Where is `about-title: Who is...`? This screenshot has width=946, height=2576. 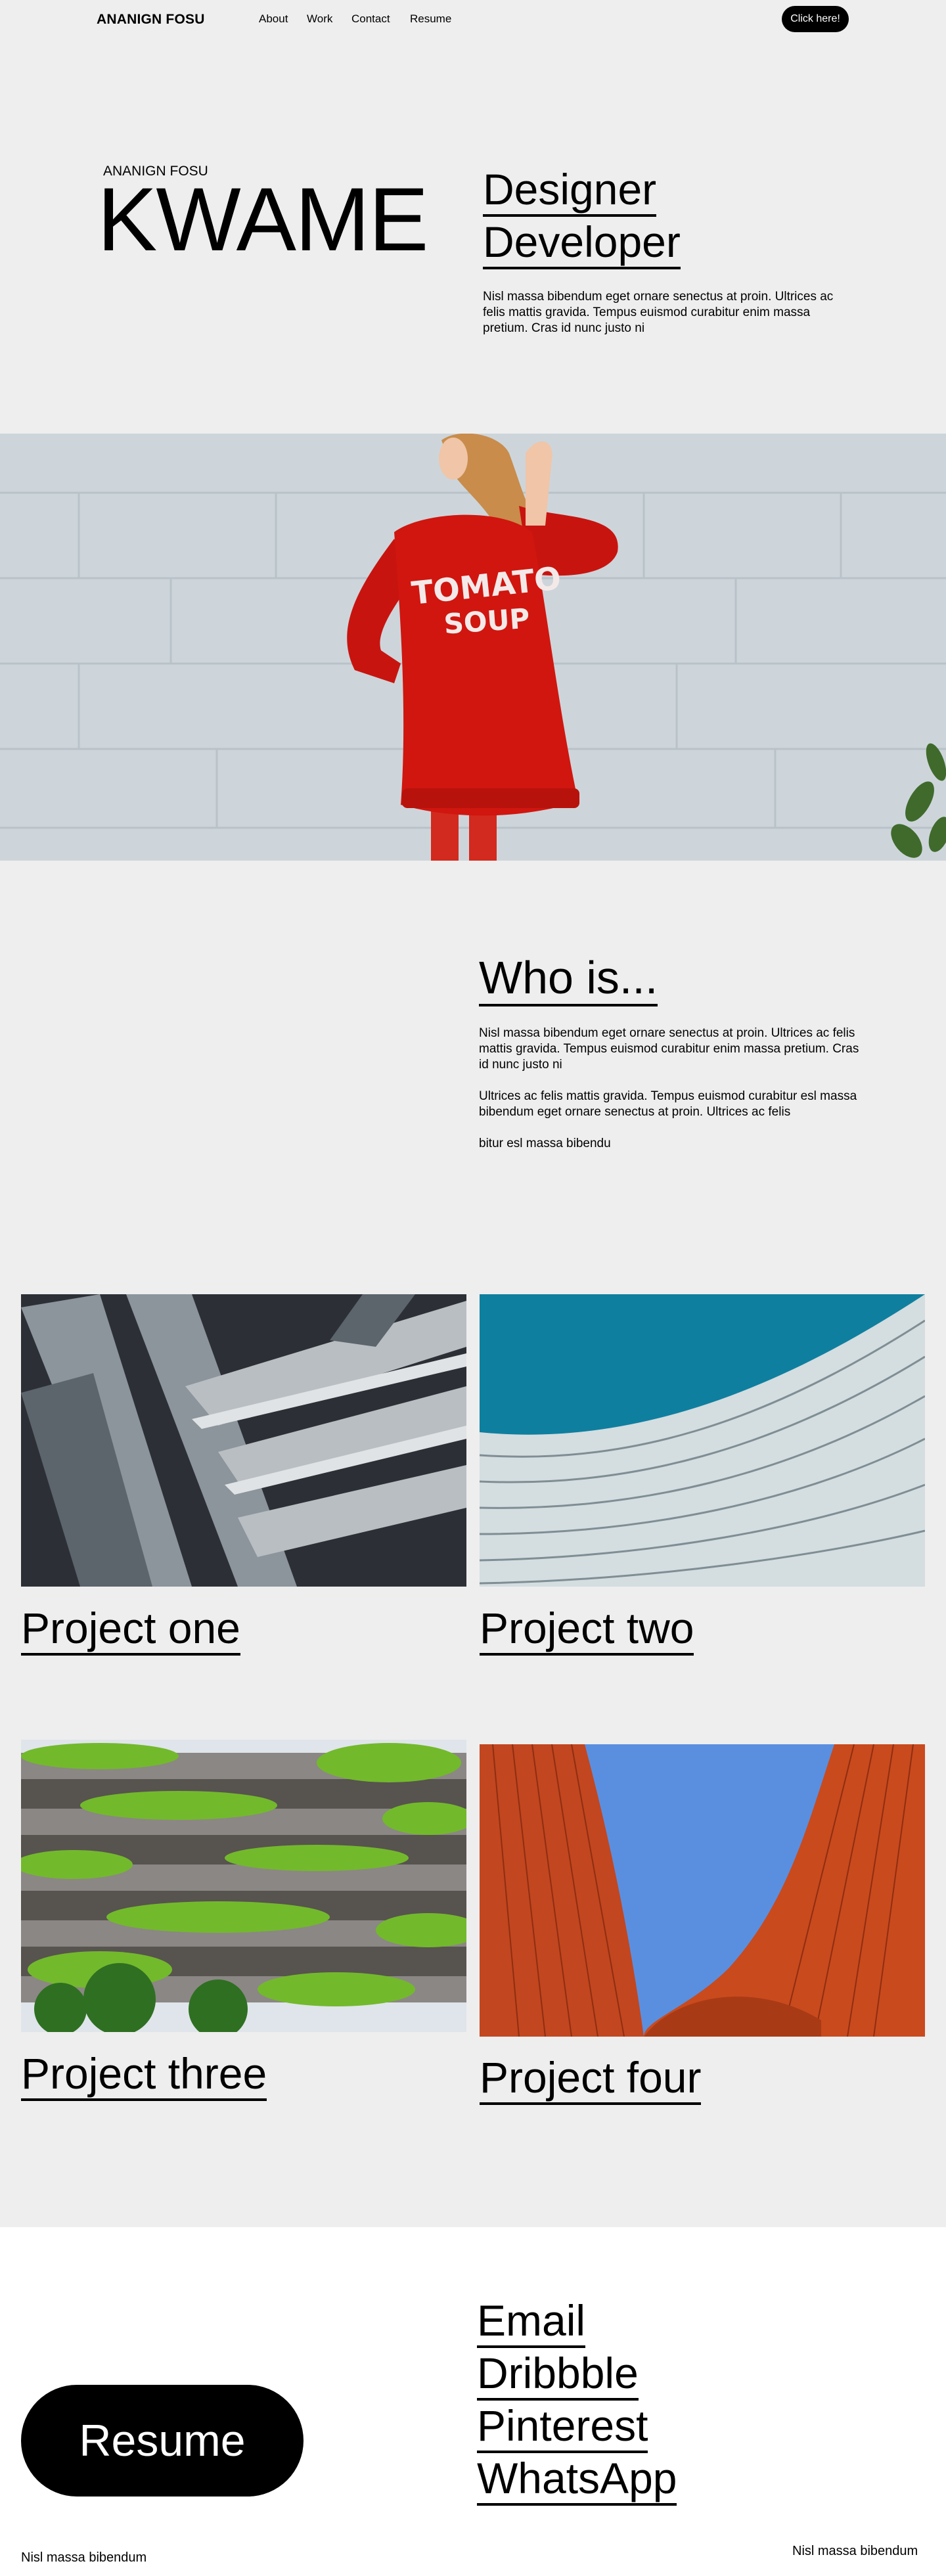
about-title: Who is... is located at coordinates (568, 978).